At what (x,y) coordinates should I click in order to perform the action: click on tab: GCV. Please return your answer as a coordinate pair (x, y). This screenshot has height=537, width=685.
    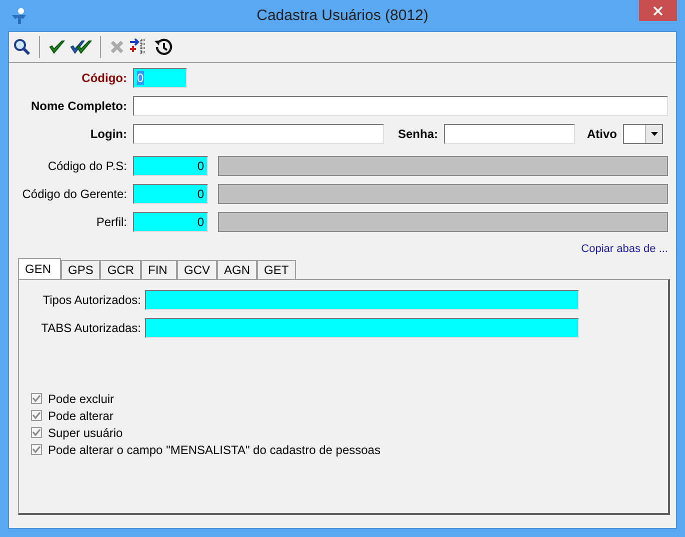
    Looking at the image, I should click on (197, 269).